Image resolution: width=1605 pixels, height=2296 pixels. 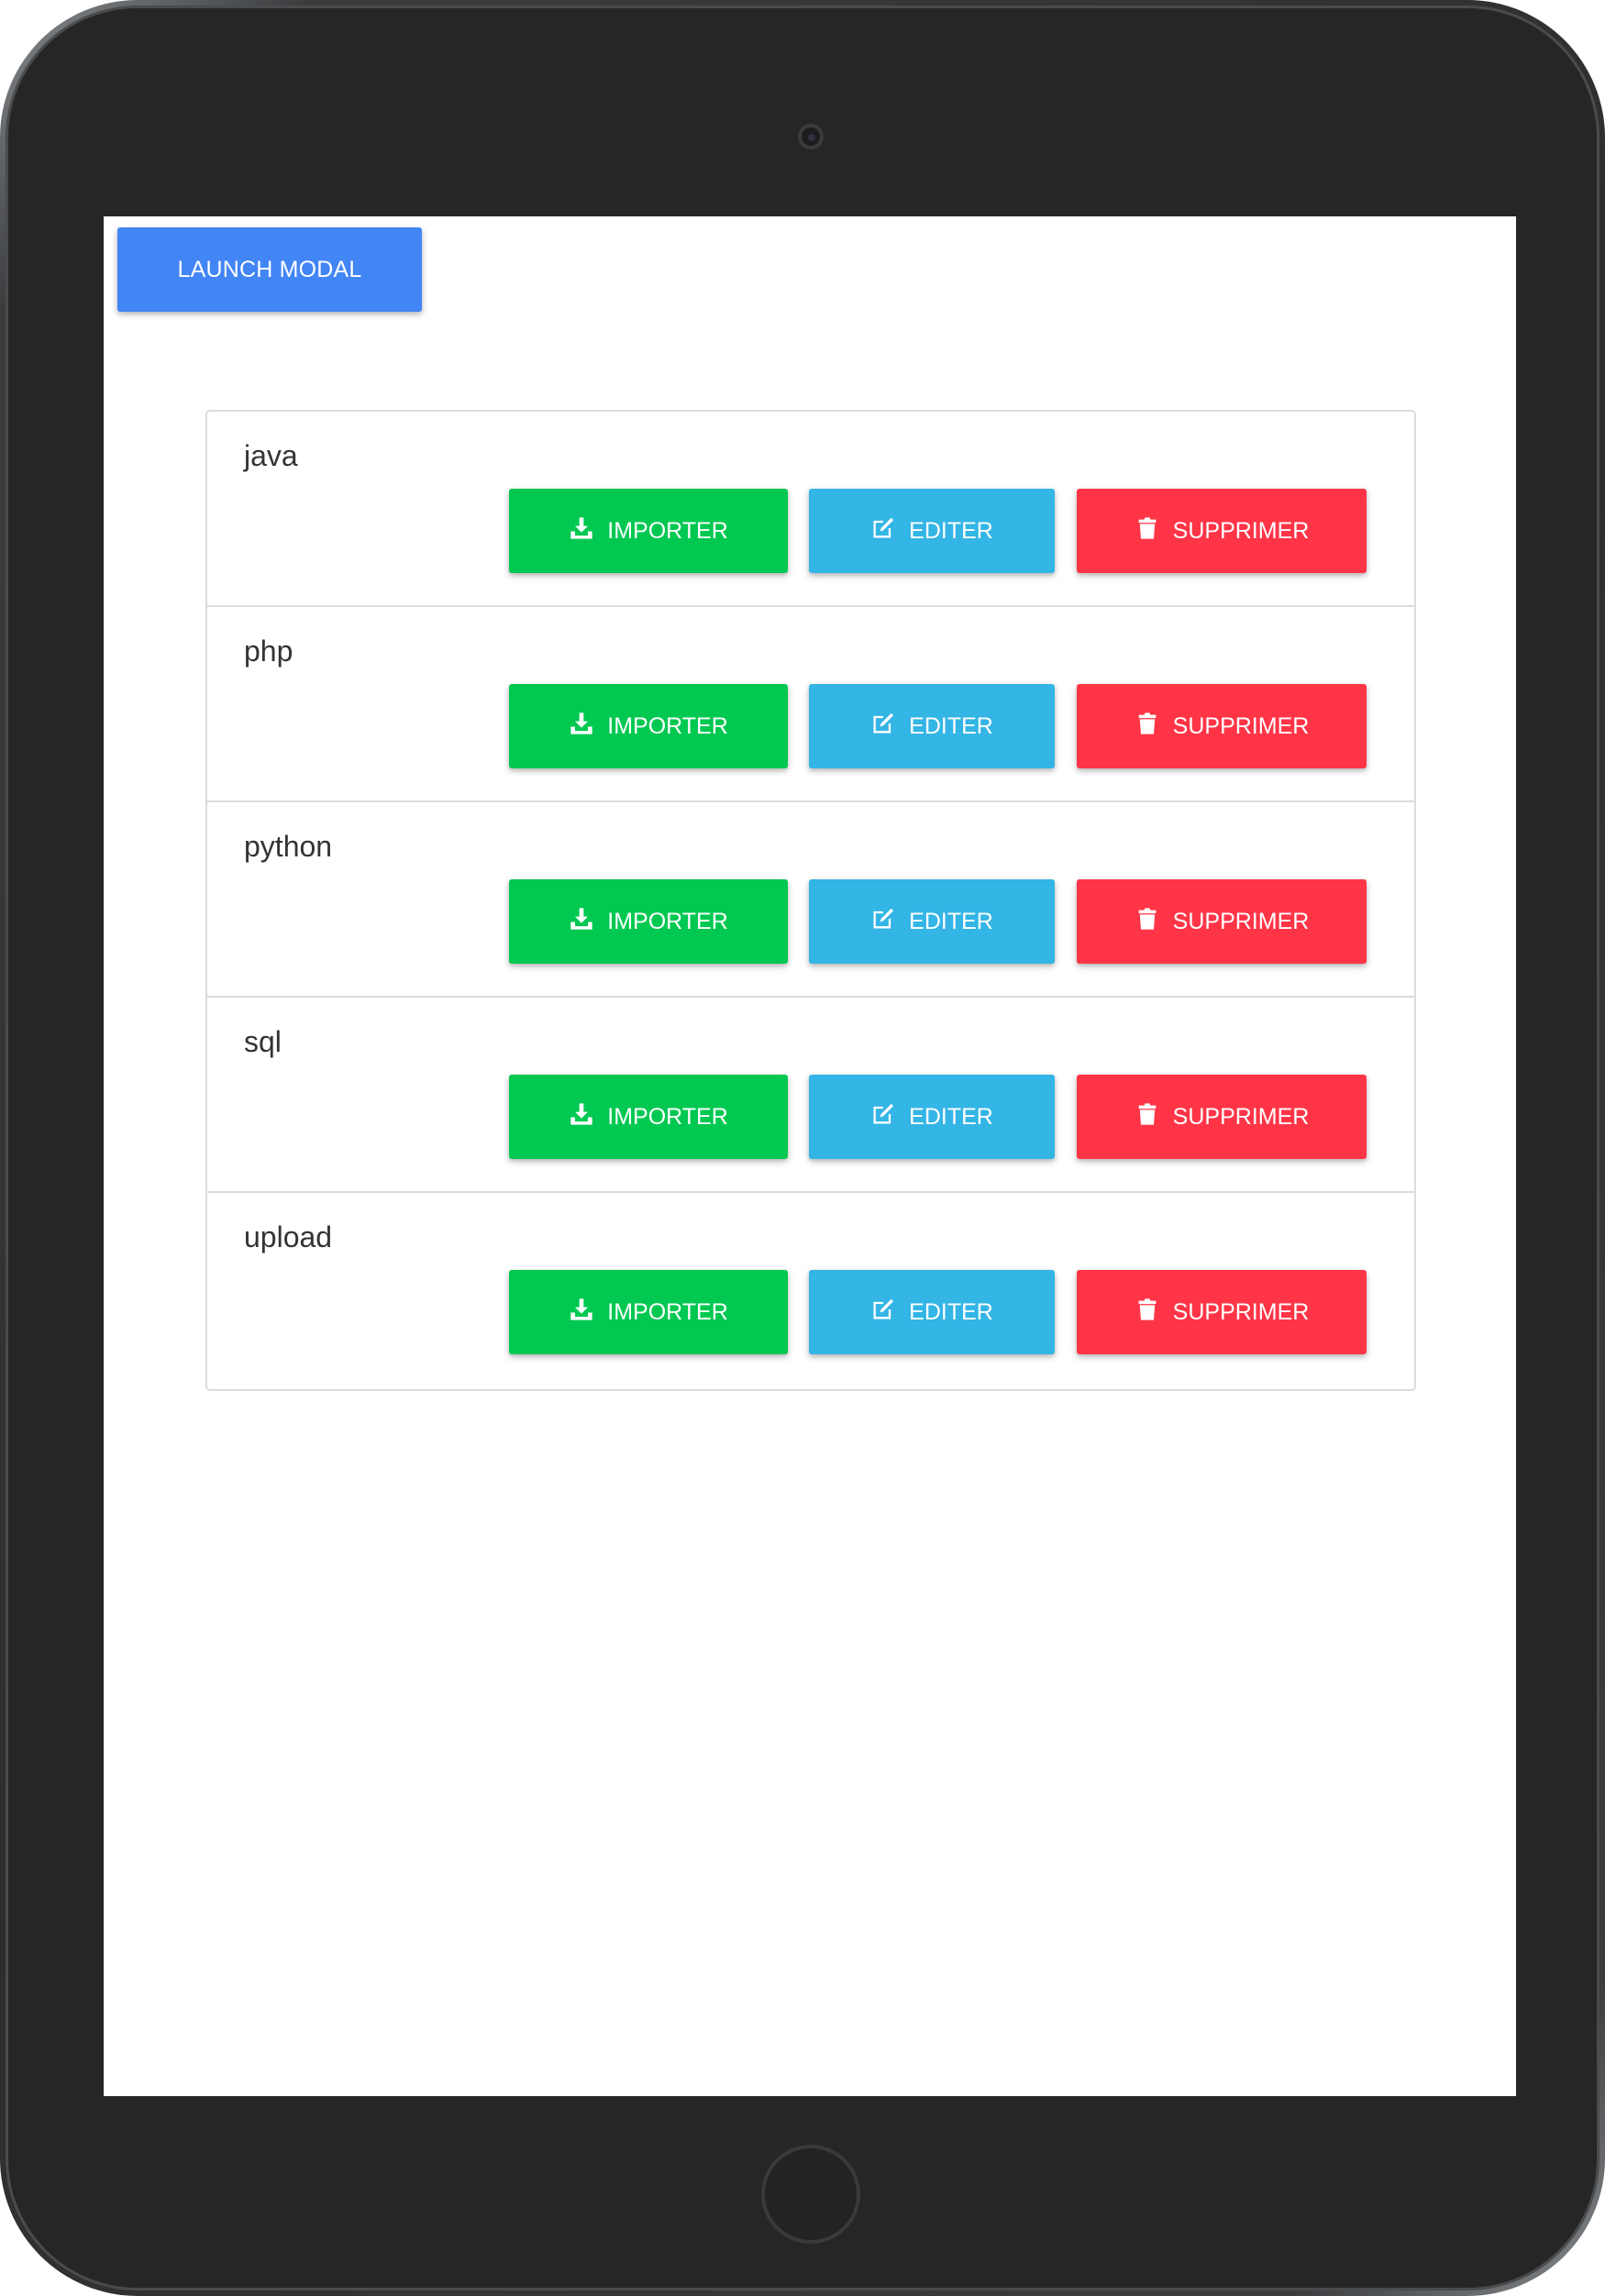 What do you see at coordinates (810, 2194) in the screenshot?
I see `home-button` at bounding box center [810, 2194].